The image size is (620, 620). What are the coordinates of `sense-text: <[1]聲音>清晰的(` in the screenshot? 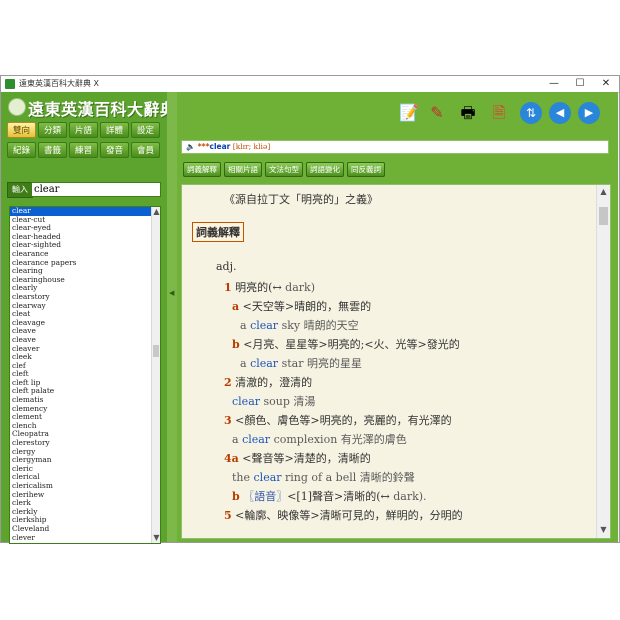 It's located at (334, 496).